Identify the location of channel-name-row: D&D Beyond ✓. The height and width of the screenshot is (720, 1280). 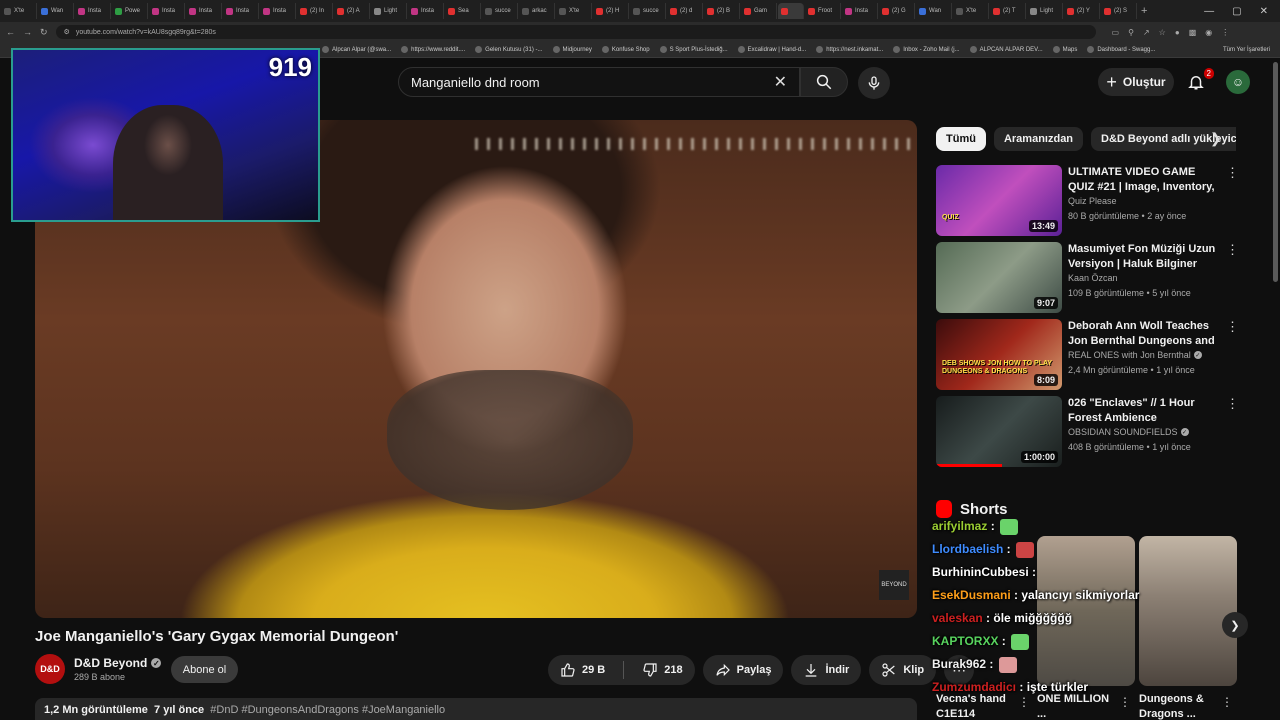
(118, 663).